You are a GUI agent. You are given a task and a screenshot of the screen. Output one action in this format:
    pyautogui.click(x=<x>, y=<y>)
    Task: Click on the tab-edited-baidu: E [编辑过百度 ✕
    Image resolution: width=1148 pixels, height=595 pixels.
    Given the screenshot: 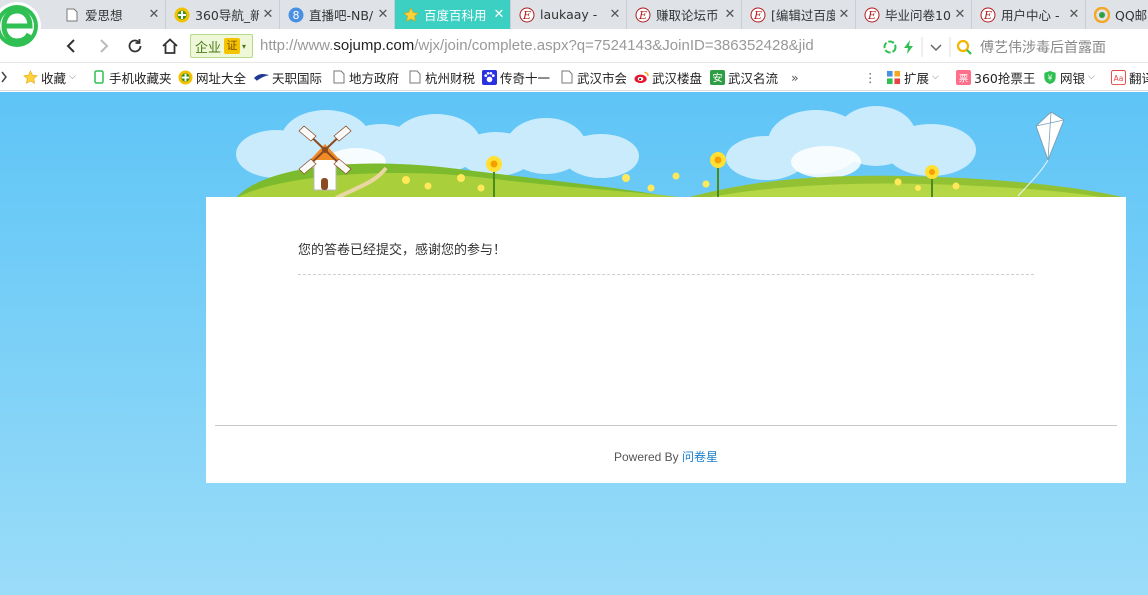 What is the action you would take?
    pyautogui.click(x=799, y=14)
    